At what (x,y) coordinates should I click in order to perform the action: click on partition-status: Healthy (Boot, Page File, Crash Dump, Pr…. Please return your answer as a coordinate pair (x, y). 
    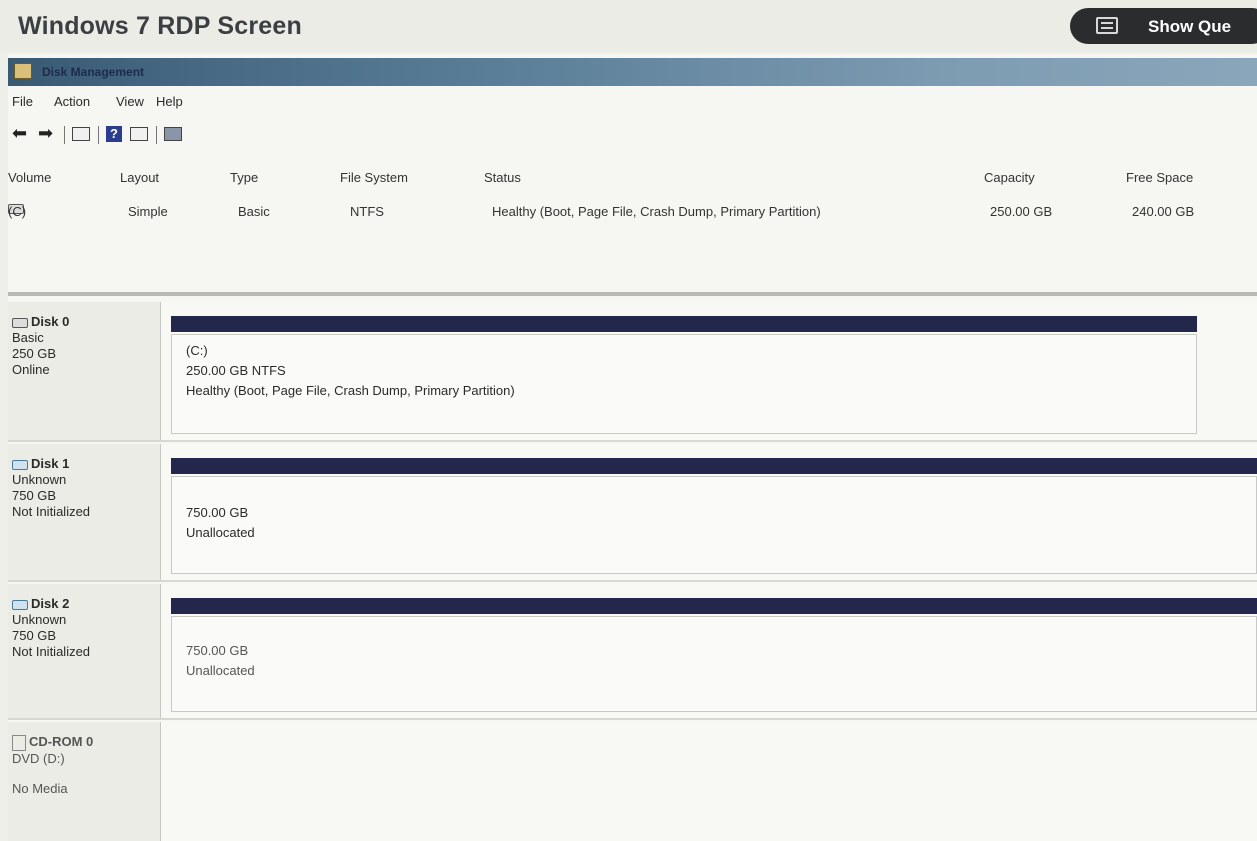
    Looking at the image, I should click on (350, 390).